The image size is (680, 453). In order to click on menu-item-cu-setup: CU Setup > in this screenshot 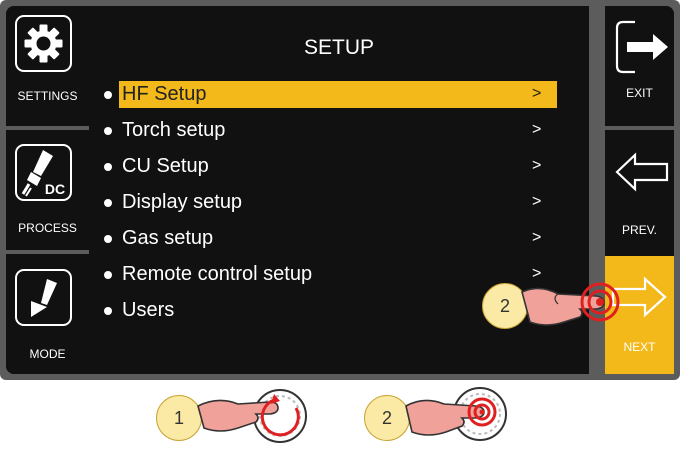, I will do `click(324, 167)`.